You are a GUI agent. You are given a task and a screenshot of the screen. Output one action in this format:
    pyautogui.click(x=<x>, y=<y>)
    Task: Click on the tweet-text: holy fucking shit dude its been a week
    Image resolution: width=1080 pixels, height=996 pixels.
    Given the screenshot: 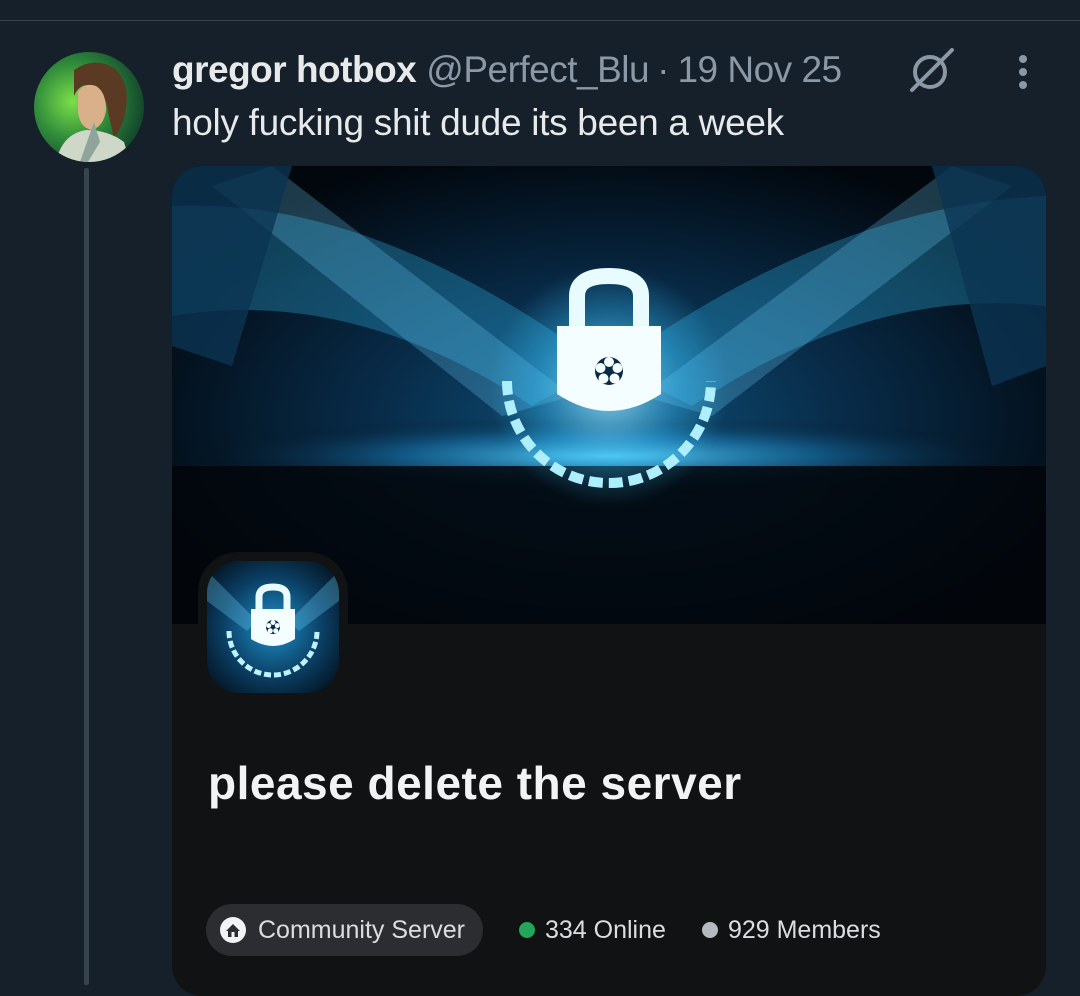 What is the action you would take?
    pyautogui.click(x=478, y=122)
    